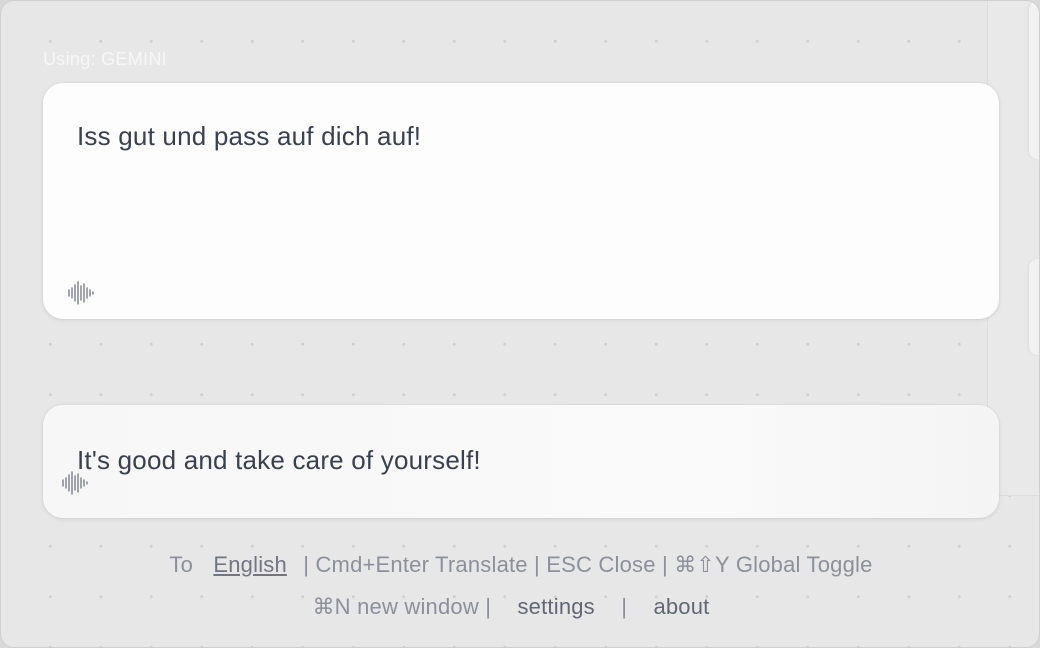  What do you see at coordinates (402, 606) in the screenshot?
I see `new-window-hint: ⌘N new window |` at bounding box center [402, 606].